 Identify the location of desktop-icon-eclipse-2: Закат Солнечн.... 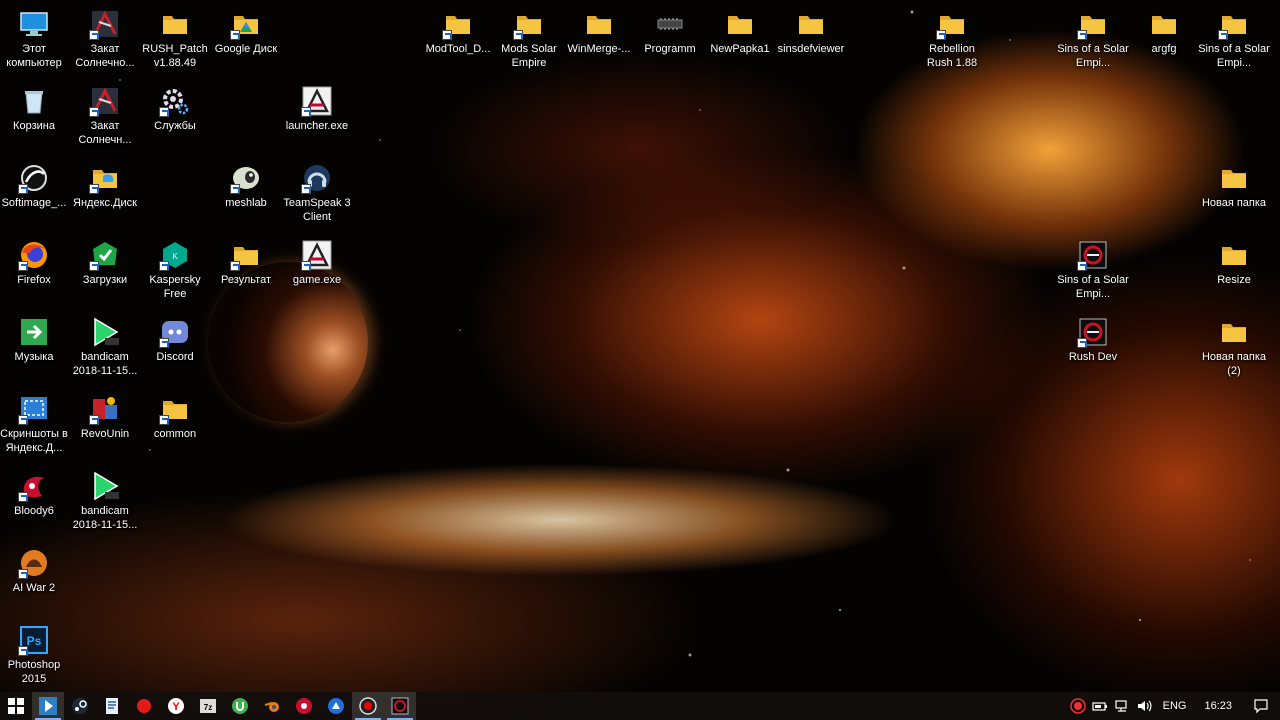
(105, 116).